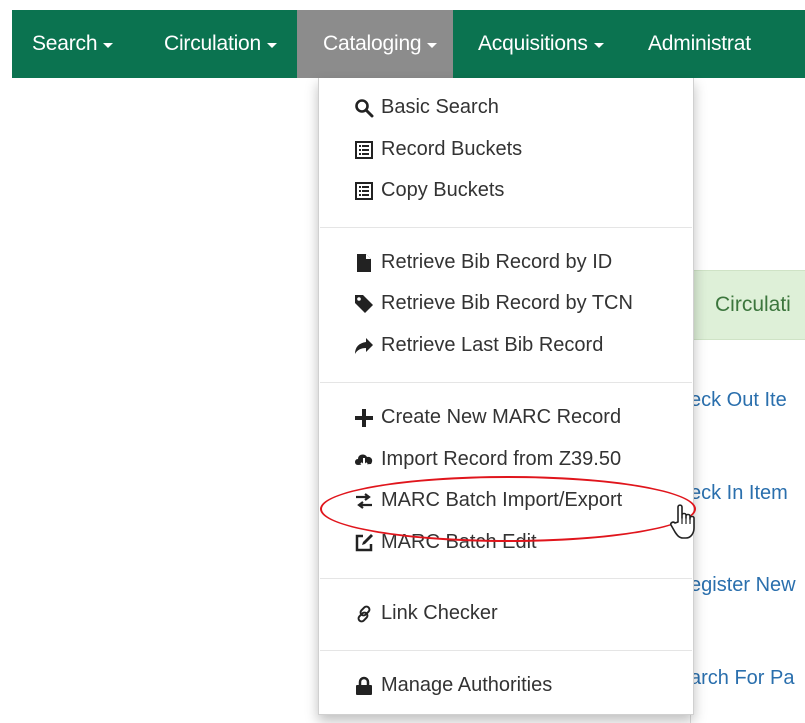  What do you see at coordinates (502, 500) in the screenshot?
I see `menu-item-label: MARC Batch Import/Export` at bounding box center [502, 500].